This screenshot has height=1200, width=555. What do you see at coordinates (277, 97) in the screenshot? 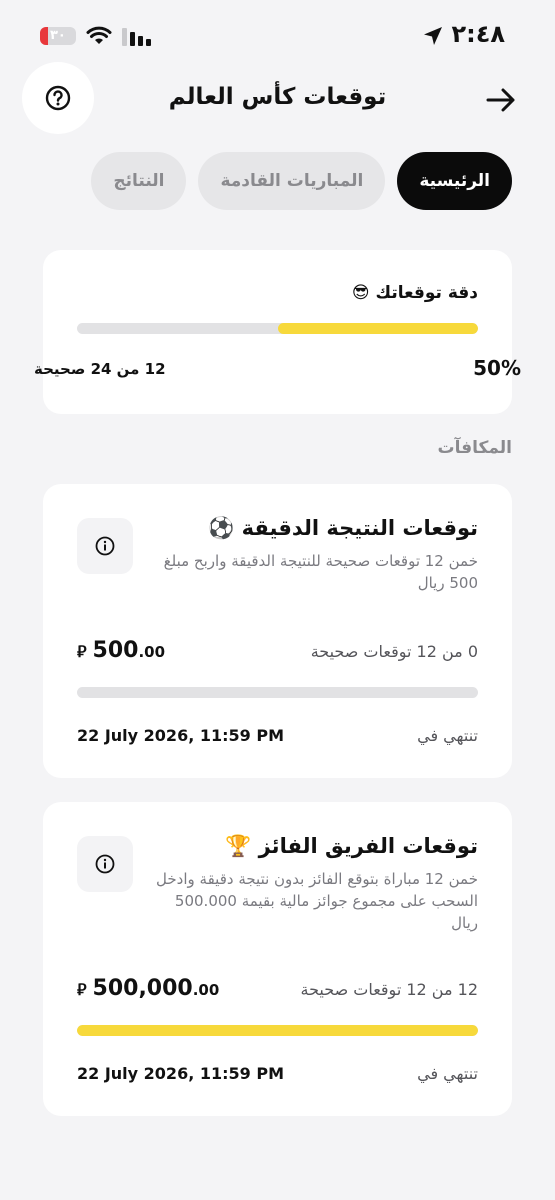
I see `page-title: توقعات كأس العالم` at bounding box center [277, 97].